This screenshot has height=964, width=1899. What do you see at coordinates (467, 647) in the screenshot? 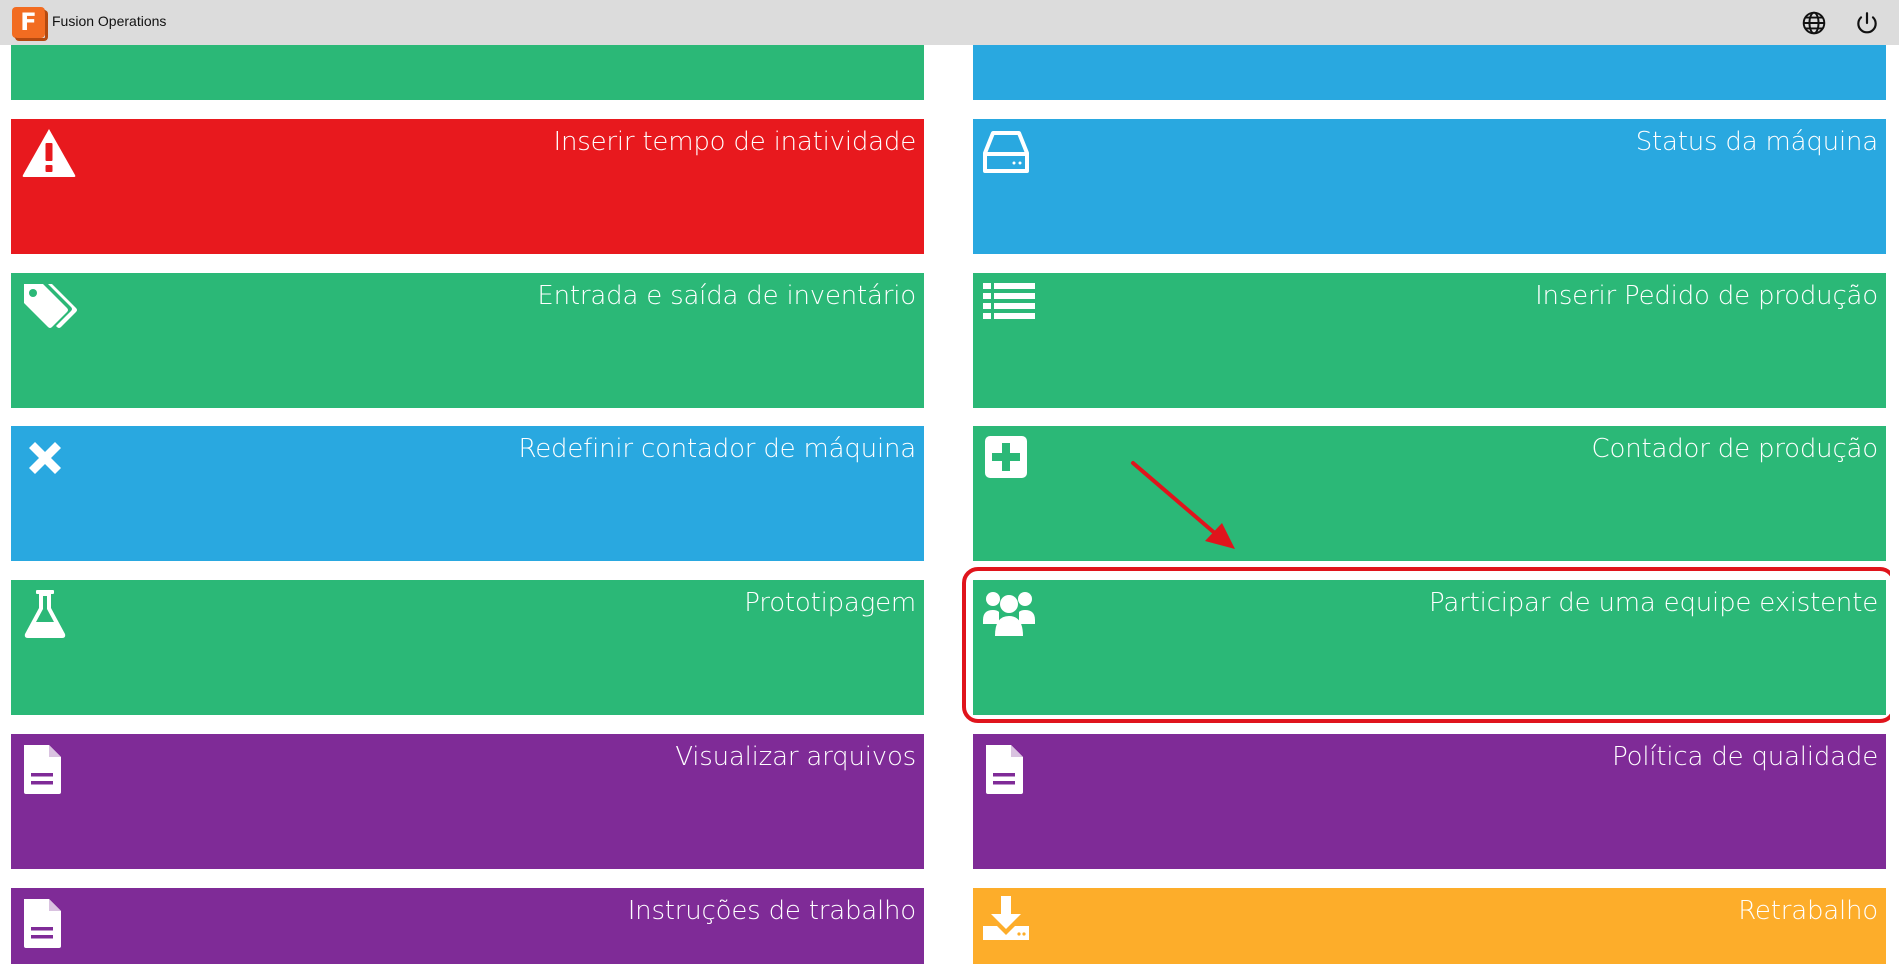
I see `tile-prototipagem: Prototipagem` at bounding box center [467, 647].